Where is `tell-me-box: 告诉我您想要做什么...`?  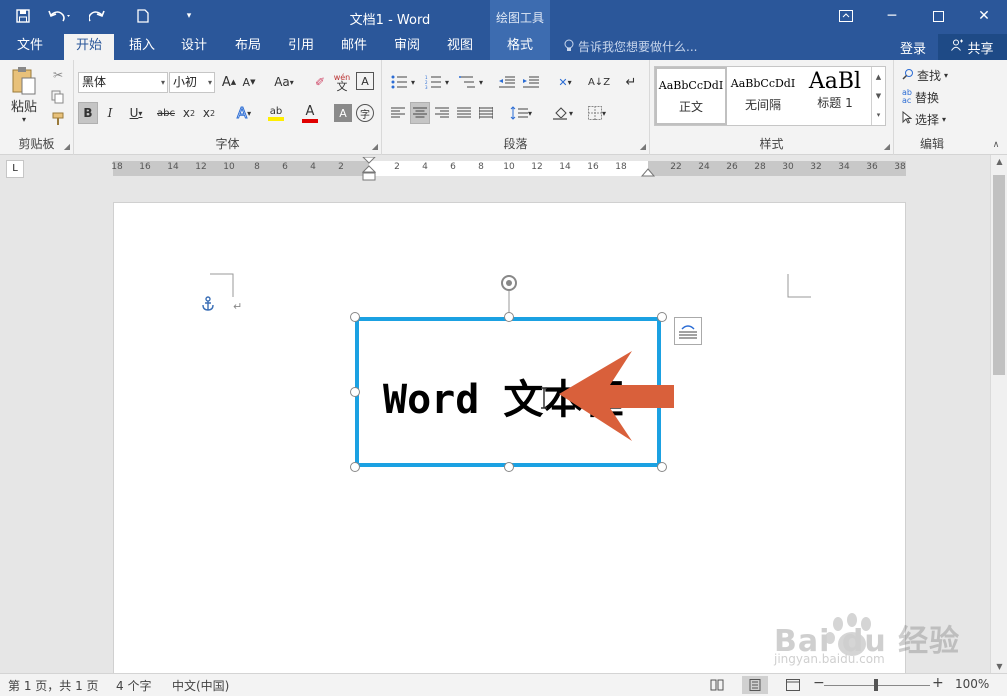
tell-me-box: 告诉我您想要做什么... is located at coordinates (630, 46).